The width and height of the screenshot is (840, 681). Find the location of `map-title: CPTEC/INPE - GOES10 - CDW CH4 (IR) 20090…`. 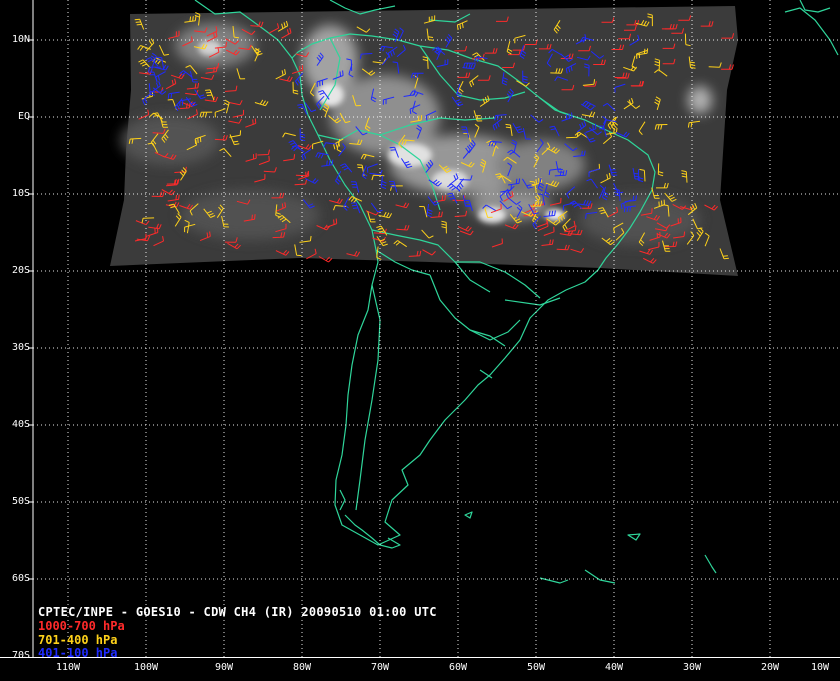

map-title: CPTEC/INPE - GOES10 - CDW CH4 (IR) 20090… is located at coordinates (237, 612).